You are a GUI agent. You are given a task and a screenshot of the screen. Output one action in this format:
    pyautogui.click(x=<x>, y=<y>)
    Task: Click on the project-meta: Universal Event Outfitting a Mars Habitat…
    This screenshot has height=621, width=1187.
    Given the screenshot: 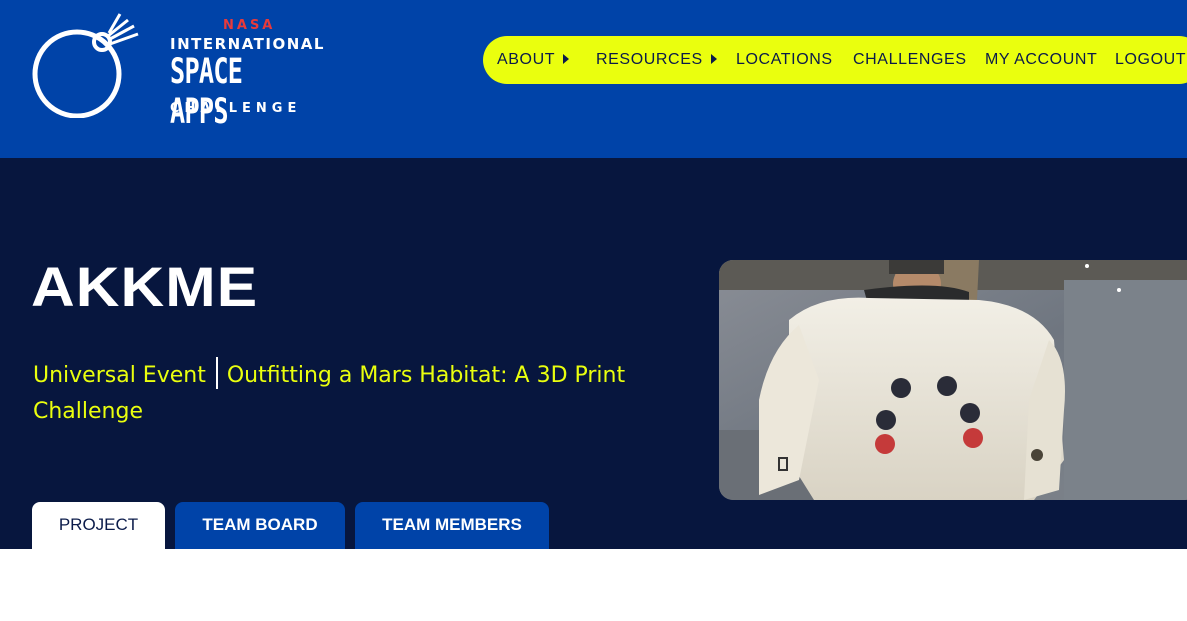 What is the action you would take?
    pyautogui.click(x=353, y=393)
    